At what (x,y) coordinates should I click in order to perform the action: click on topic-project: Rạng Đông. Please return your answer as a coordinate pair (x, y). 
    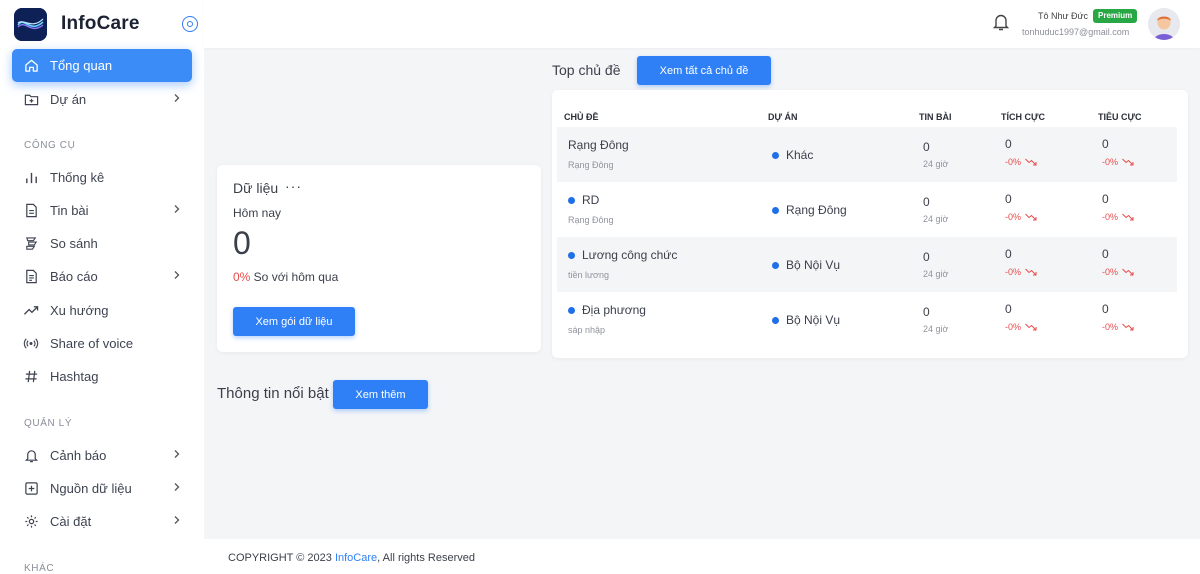
    Looking at the image, I should click on (809, 210).